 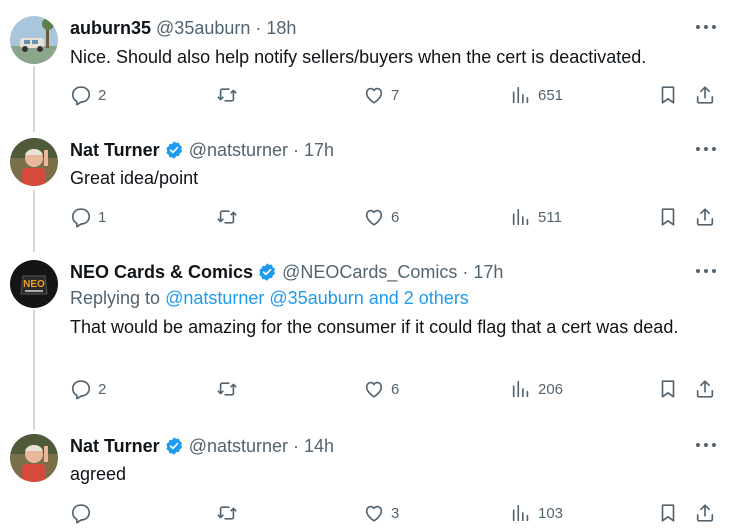 What do you see at coordinates (551, 95) in the screenshot?
I see `views-count: 651` at bounding box center [551, 95].